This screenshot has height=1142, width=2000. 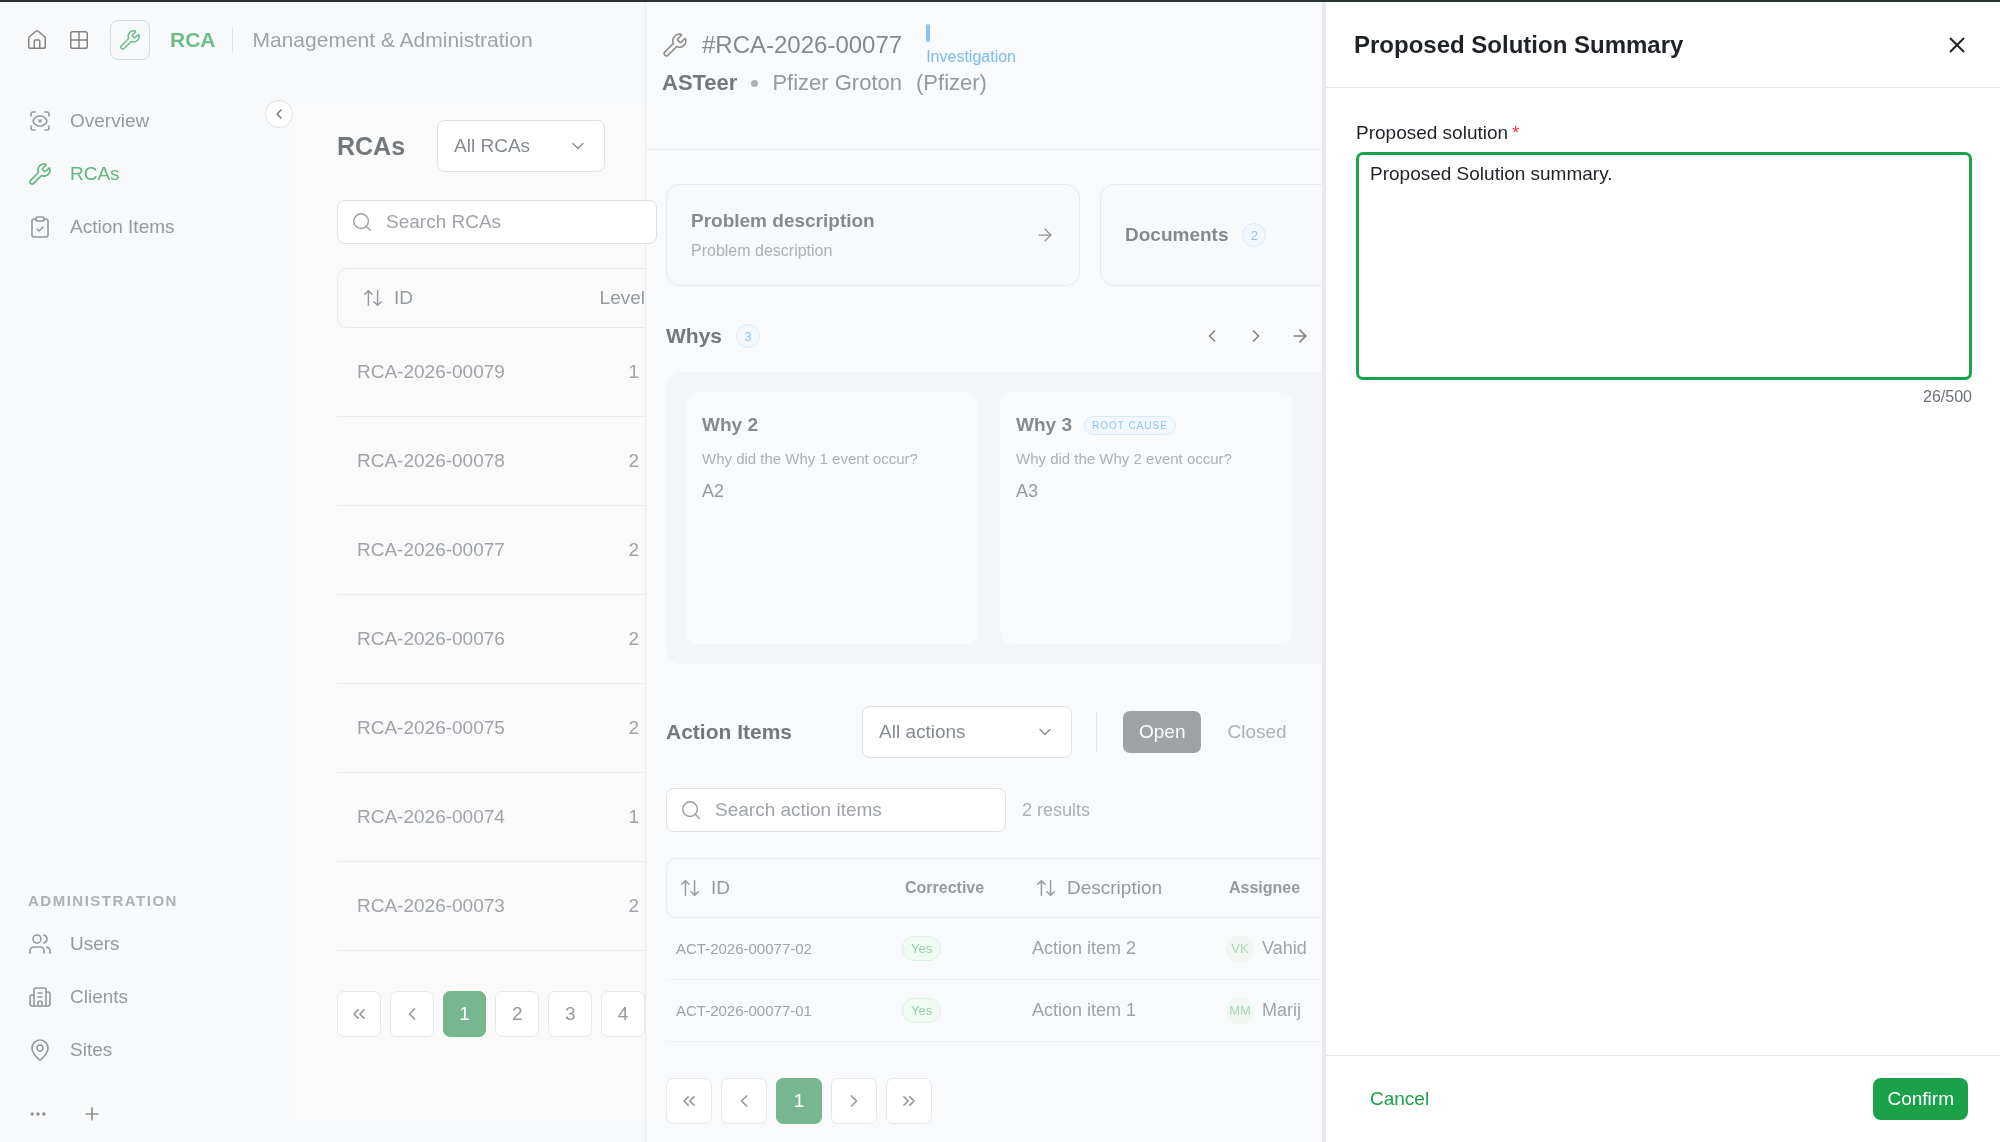 I want to click on site-name: Pfizer Groton, so click(x=837, y=83).